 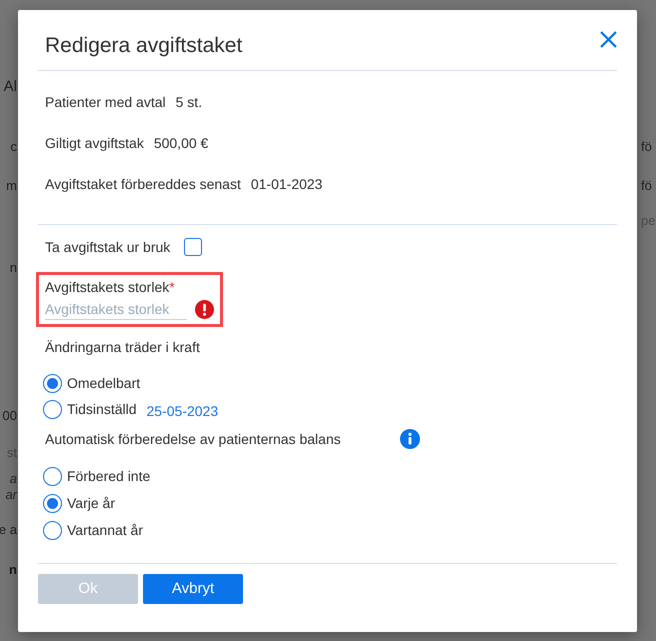 What do you see at coordinates (102, 409) in the screenshot?
I see `radio-label: Tidsinställd` at bounding box center [102, 409].